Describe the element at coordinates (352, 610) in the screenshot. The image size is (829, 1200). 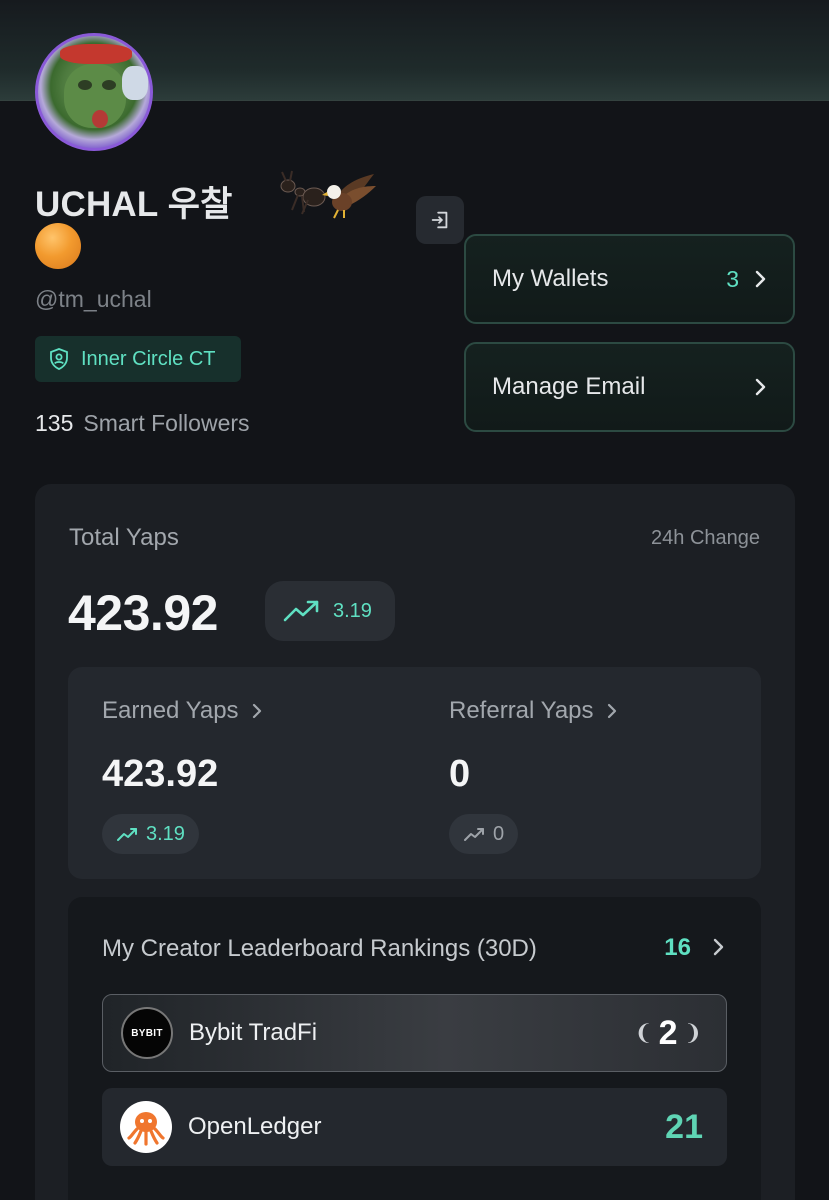
I see `total-change-value: 3.19` at that location.